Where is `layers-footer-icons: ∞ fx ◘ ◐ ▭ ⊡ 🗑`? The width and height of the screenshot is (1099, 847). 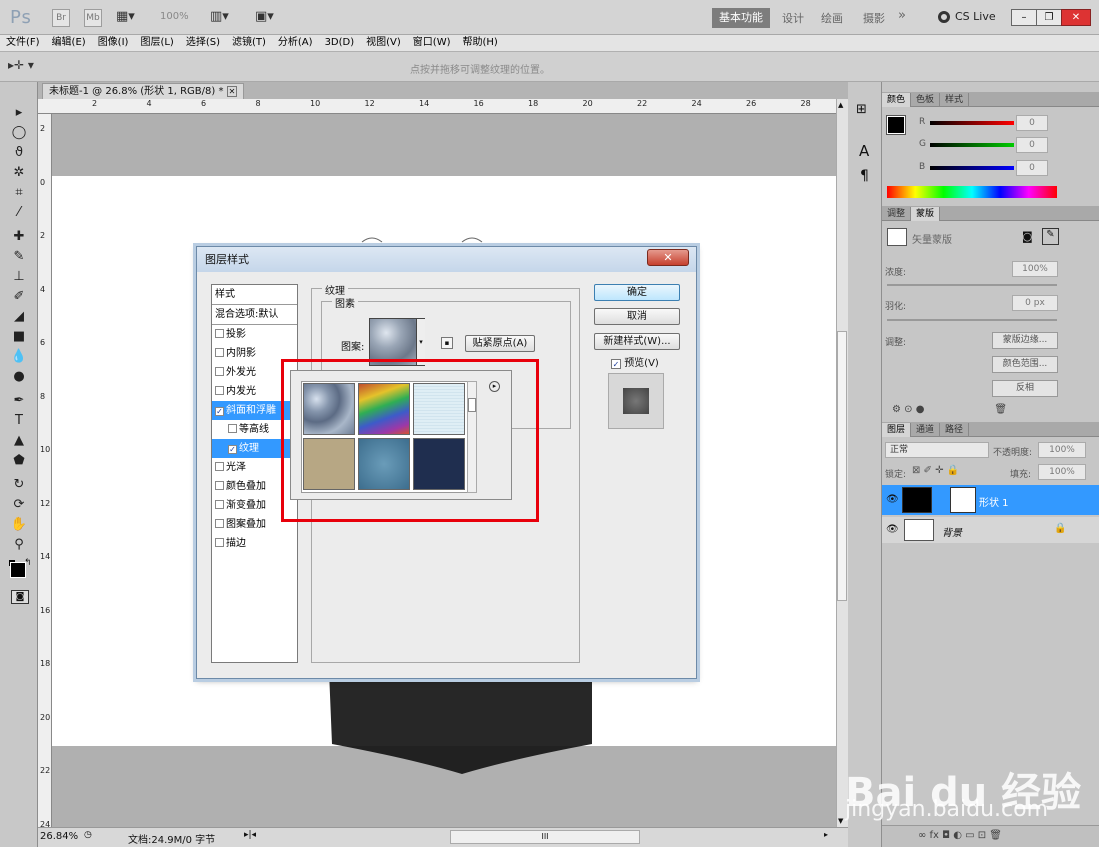
layers-footer-icons: ∞ fx ◘ ◐ ▭ ⊡ 🗑 is located at coordinates (990, 836).